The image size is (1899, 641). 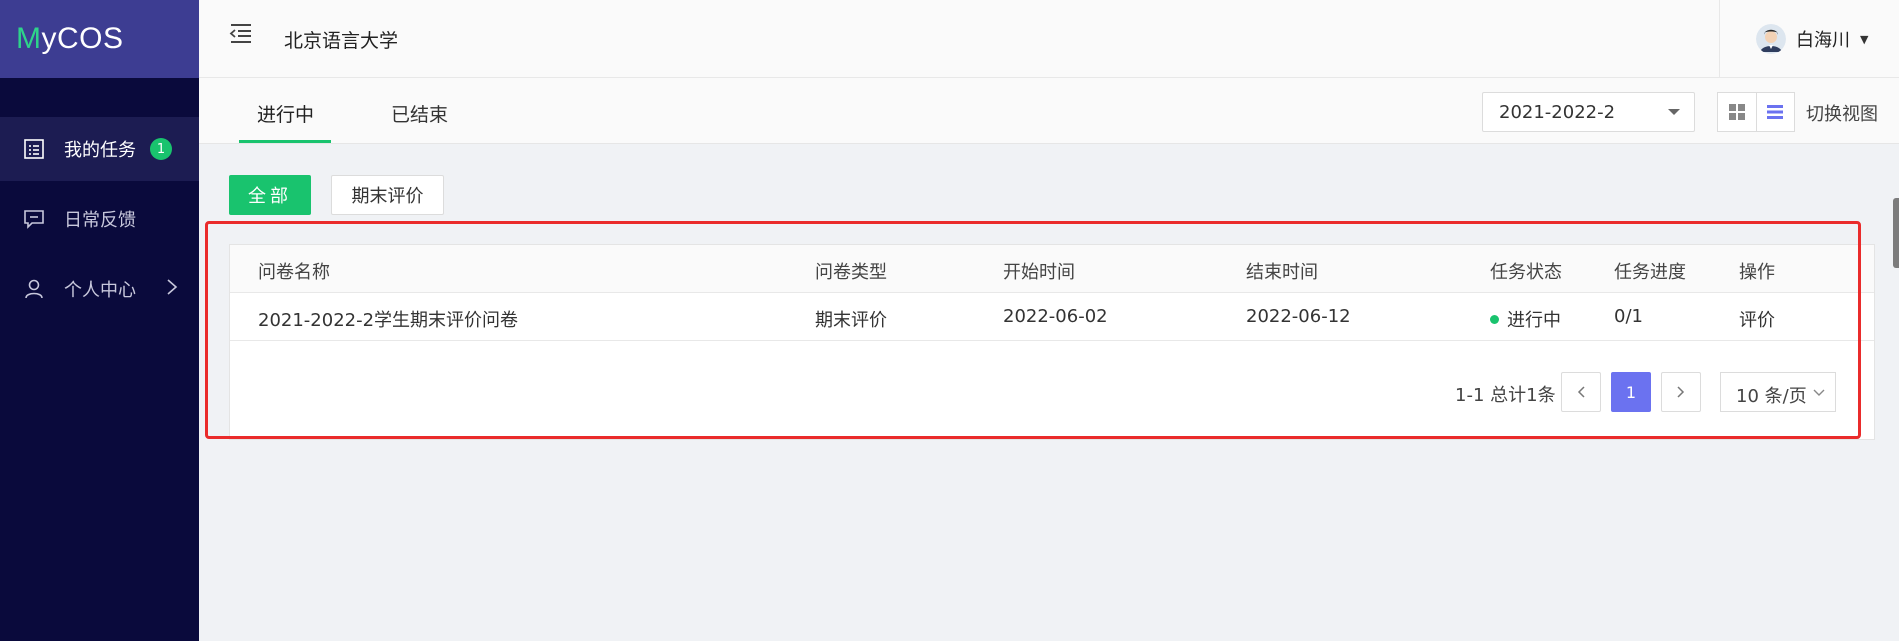 What do you see at coordinates (1055, 316) in the screenshot?
I see `start-time: 2022-06-02` at bounding box center [1055, 316].